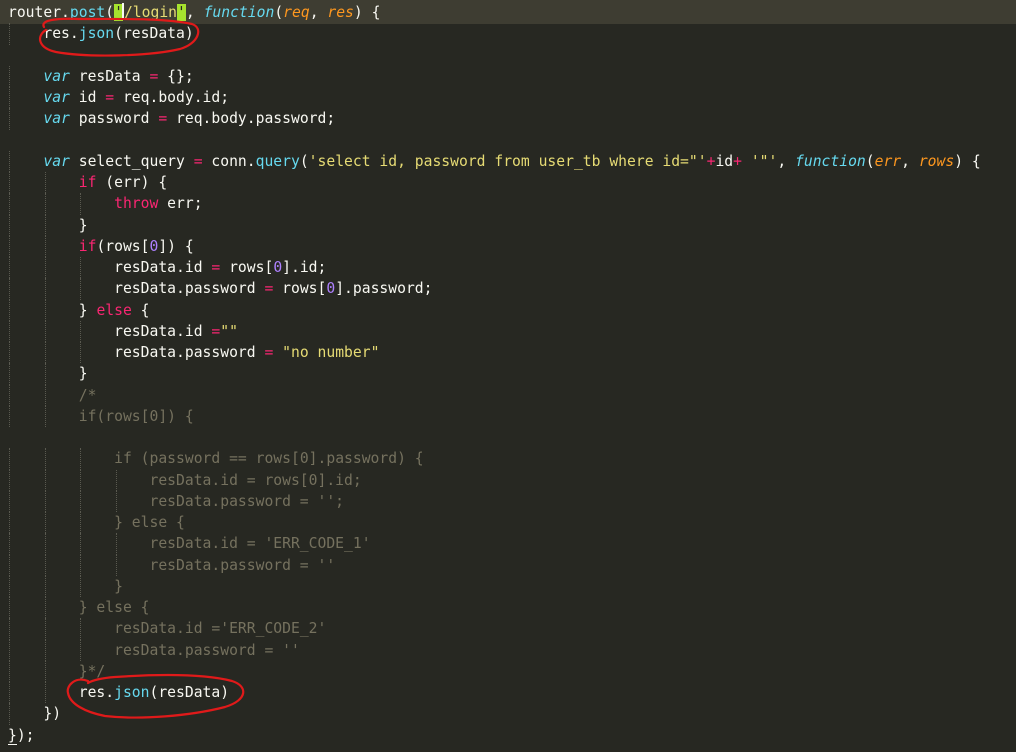 Image resolution: width=1016 pixels, height=752 pixels. I want to click on code-line: resData.password = '';, so click(176, 501).